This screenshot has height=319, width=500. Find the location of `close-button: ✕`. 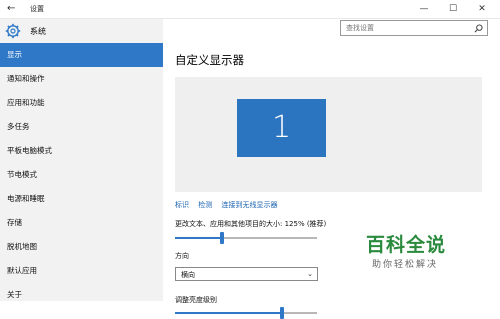

close-button: ✕ is located at coordinates (482, 9).